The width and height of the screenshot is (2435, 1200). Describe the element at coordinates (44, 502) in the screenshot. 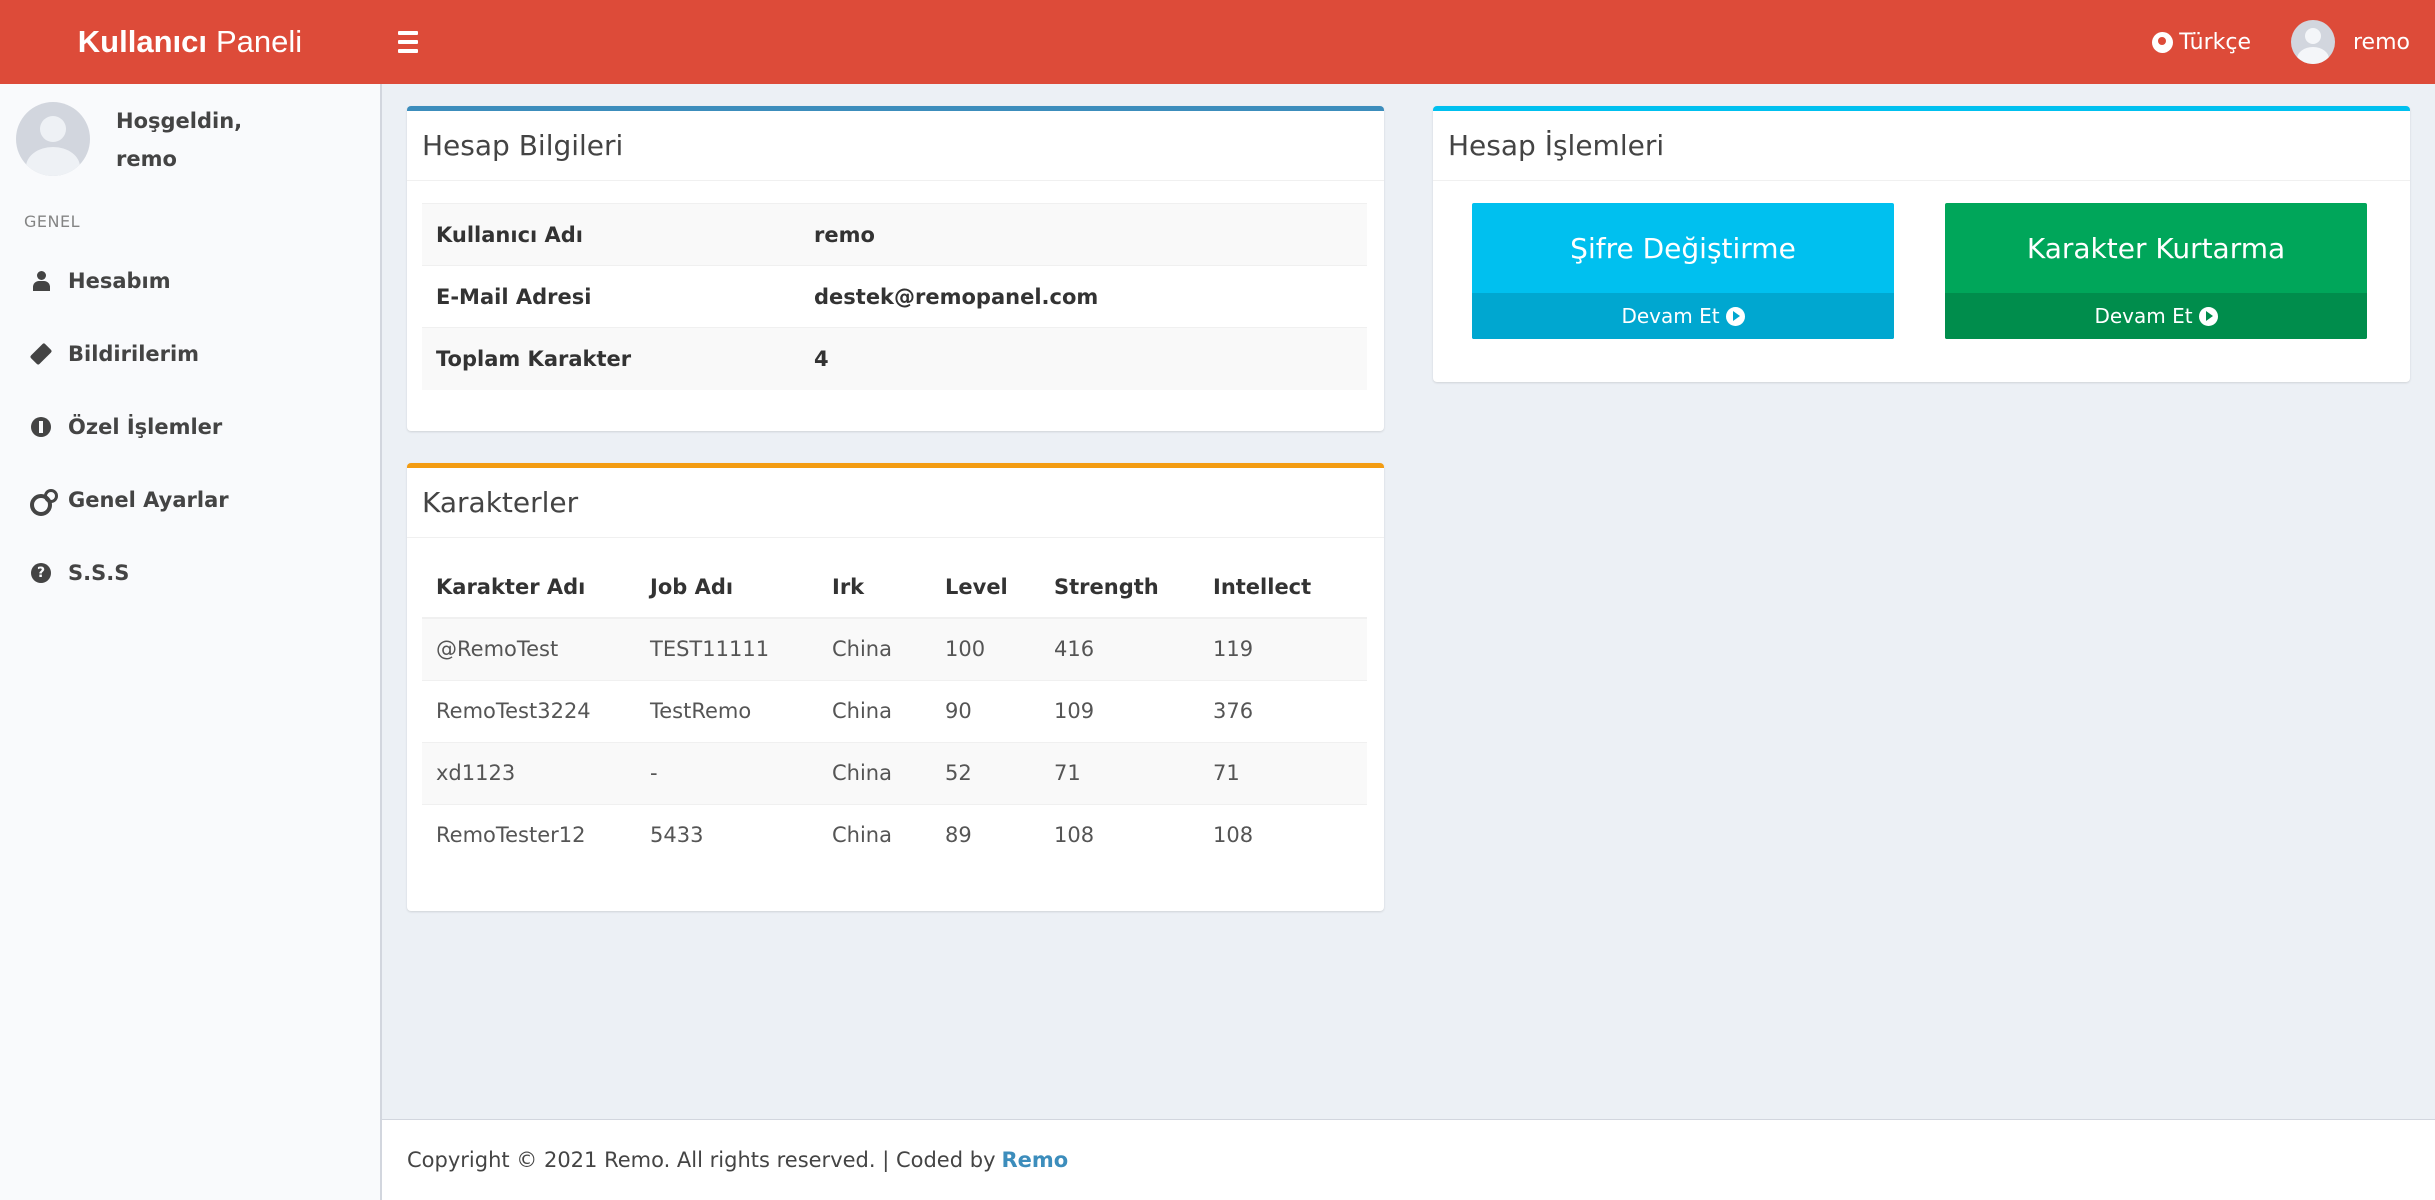

I see `gears-icon` at that location.